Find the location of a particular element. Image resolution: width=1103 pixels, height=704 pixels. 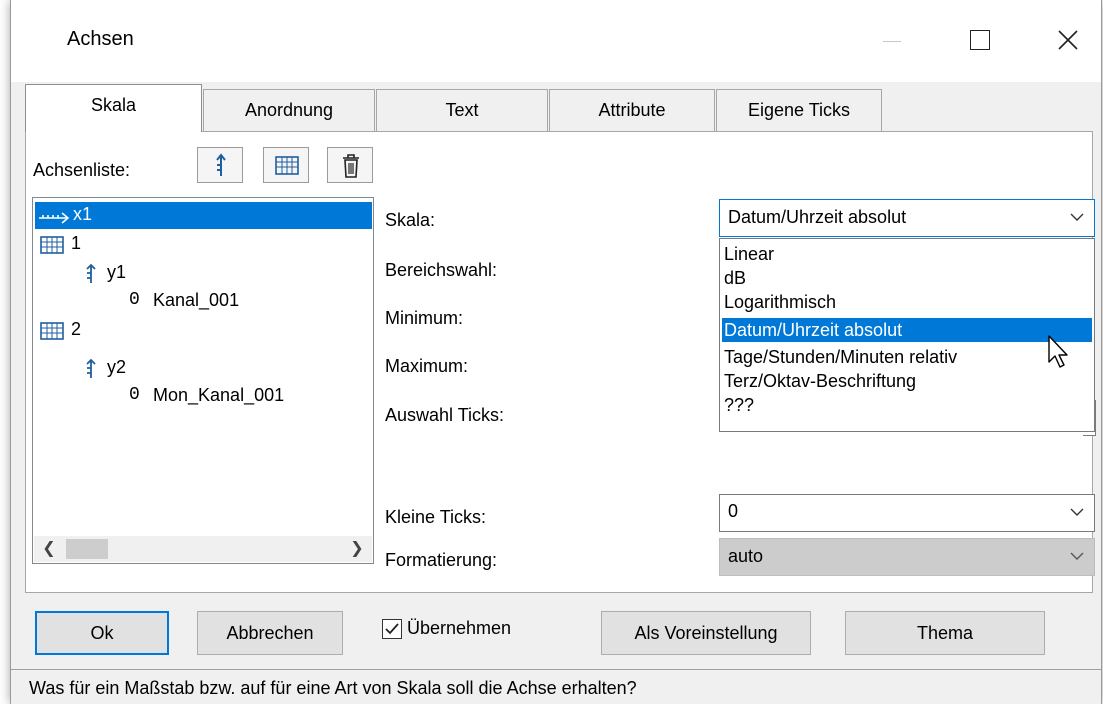

kleine-ticks-select: 0 is located at coordinates (907, 513).